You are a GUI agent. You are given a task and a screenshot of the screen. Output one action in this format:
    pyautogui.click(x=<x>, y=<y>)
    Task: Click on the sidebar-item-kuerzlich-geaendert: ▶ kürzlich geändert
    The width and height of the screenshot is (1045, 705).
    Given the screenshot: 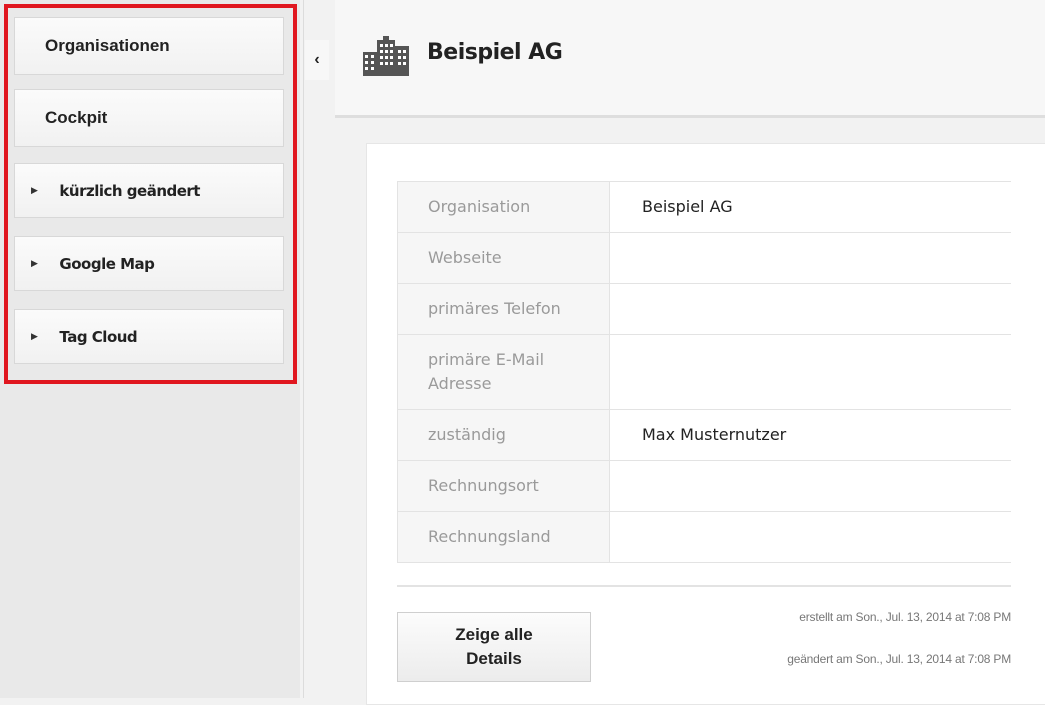 What is the action you would take?
    pyautogui.click(x=149, y=190)
    